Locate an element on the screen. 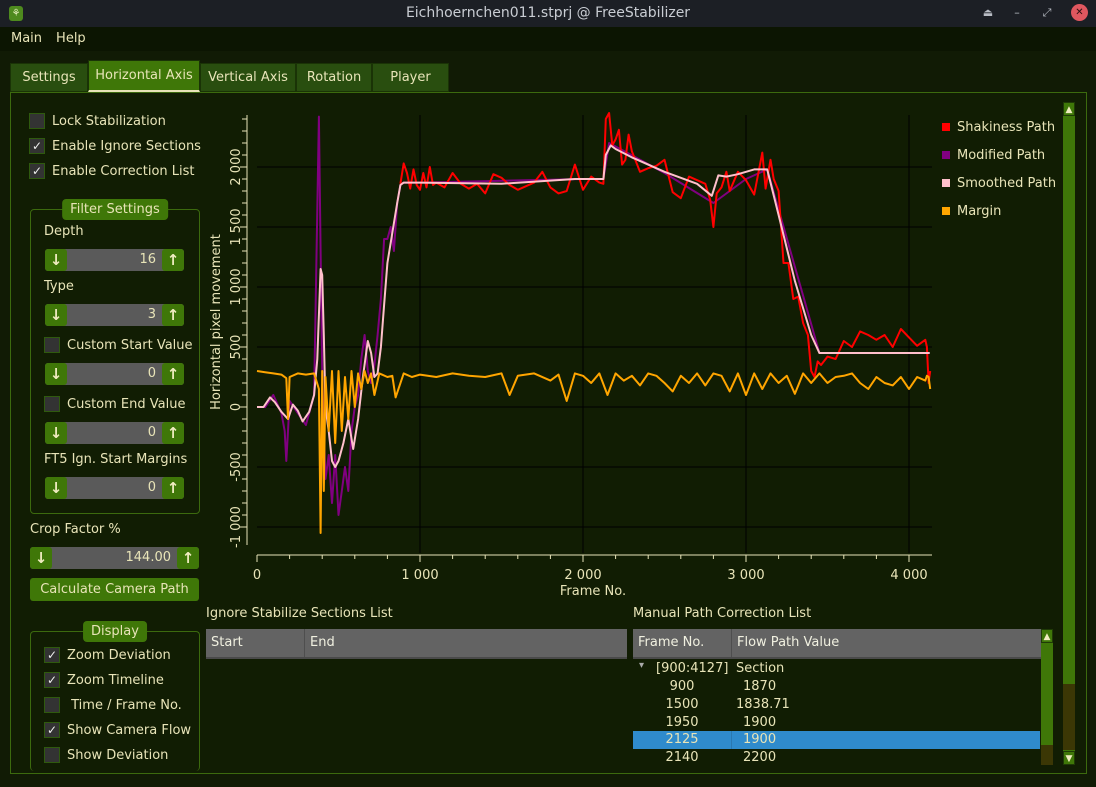  correction-list-header: Frame No. Flow Path Value is located at coordinates (837, 644).